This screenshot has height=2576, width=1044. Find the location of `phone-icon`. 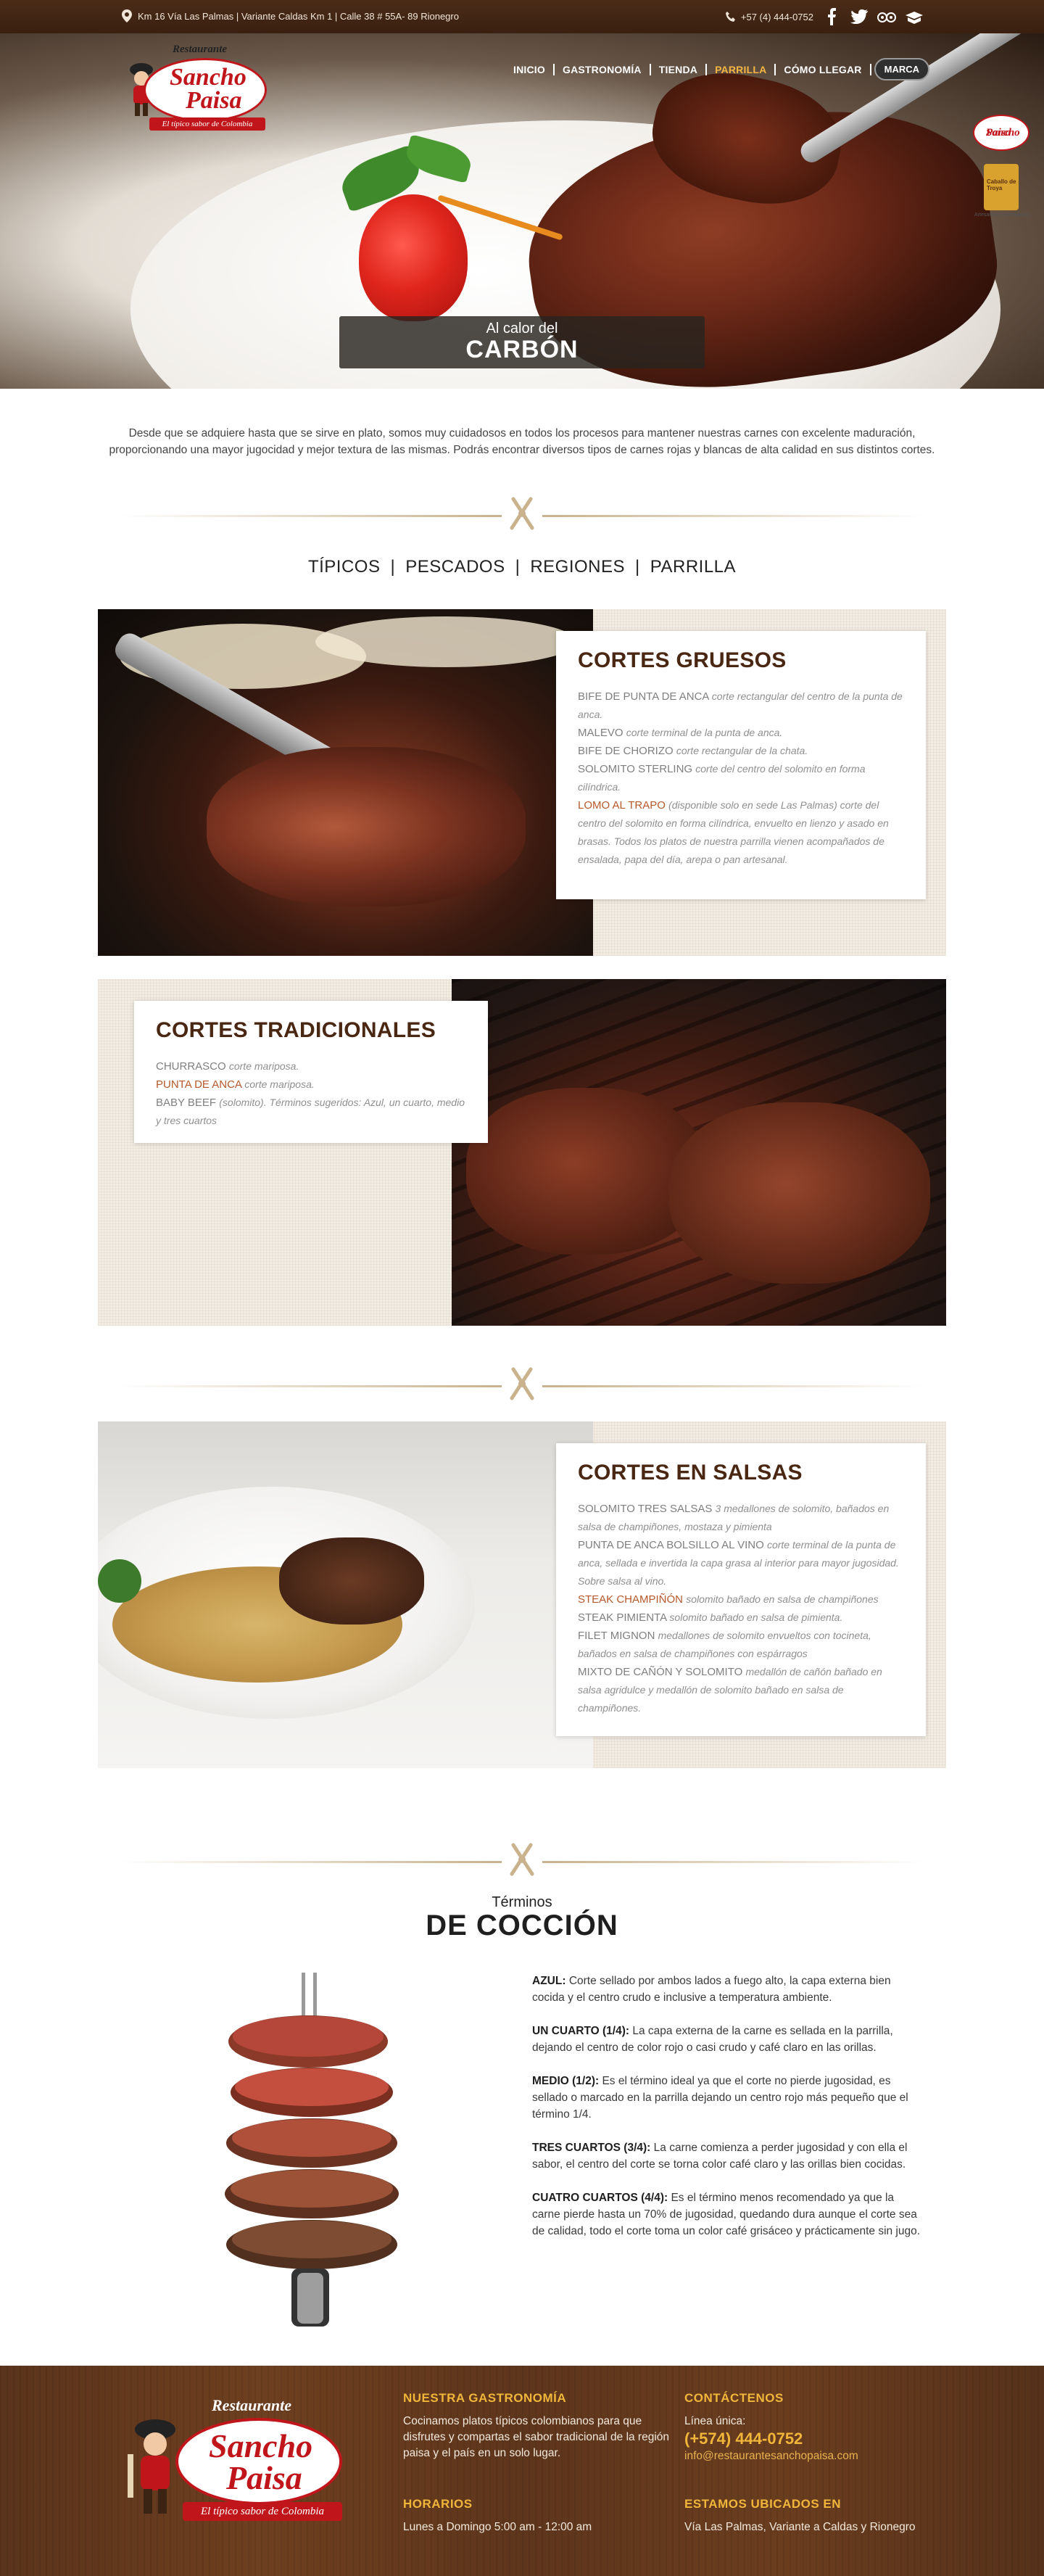

phone-icon is located at coordinates (730, 17).